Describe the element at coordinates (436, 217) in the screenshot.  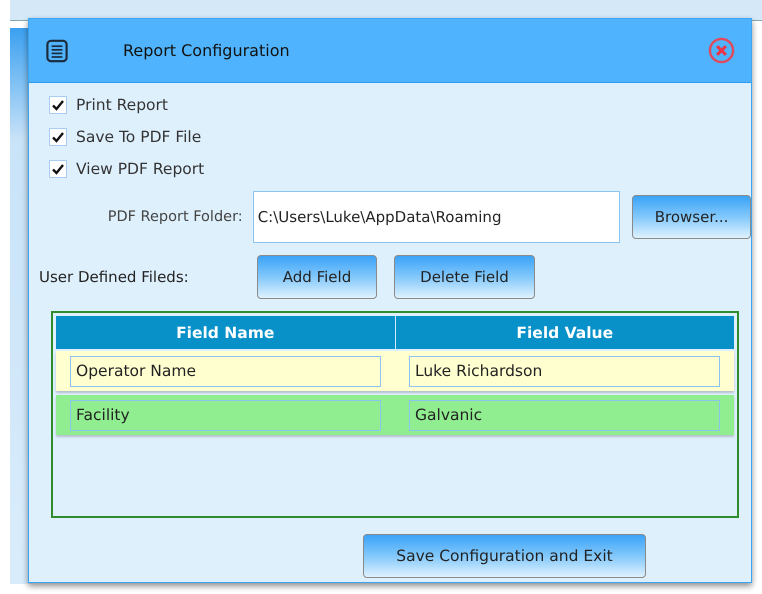
I see `folder-path-field: C:\Users\Luke\AppData\Roaming` at that location.